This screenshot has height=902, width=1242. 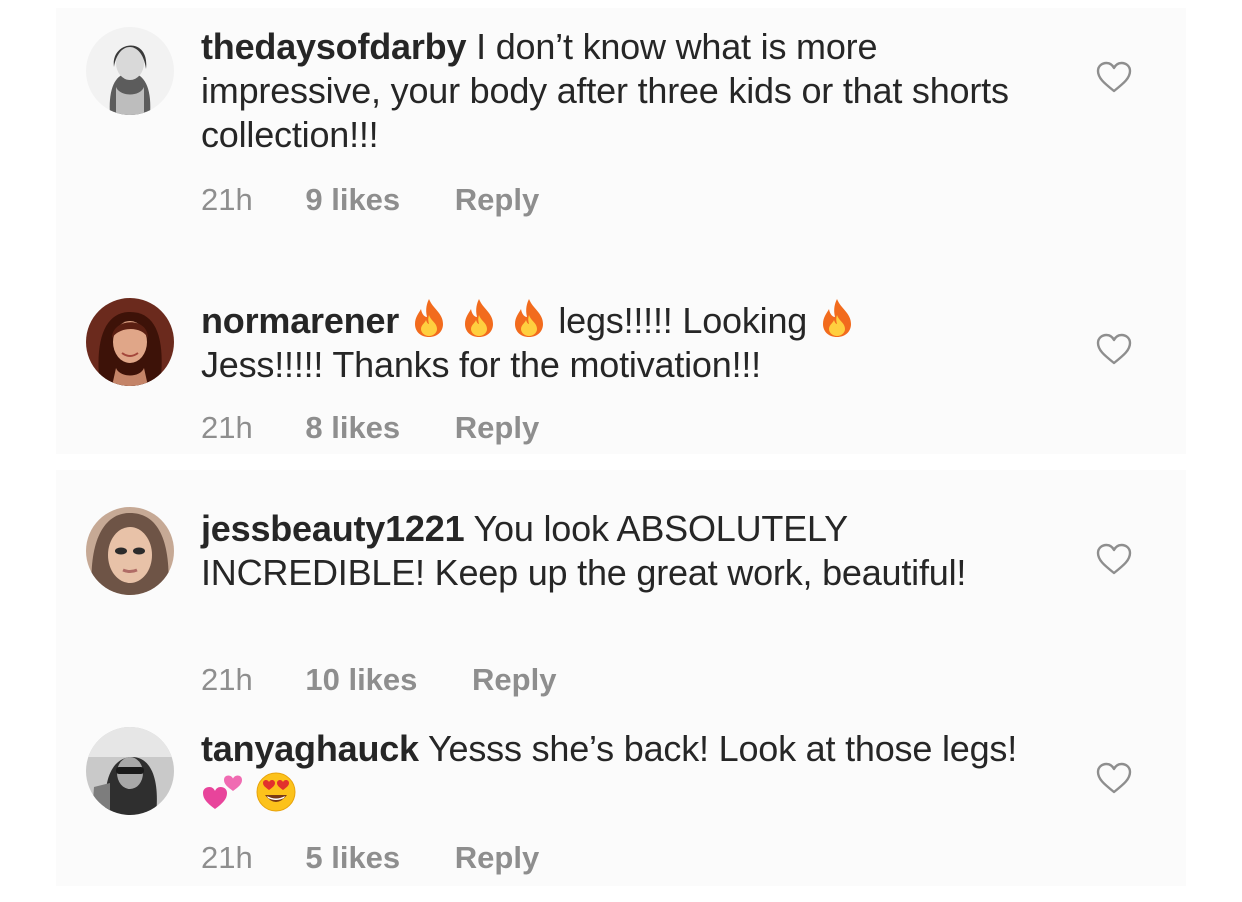 What do you see at coordinates (352, 858) in the screenshot?
I see `comment-likes: 5 likes` at bounding box center [352, 858].